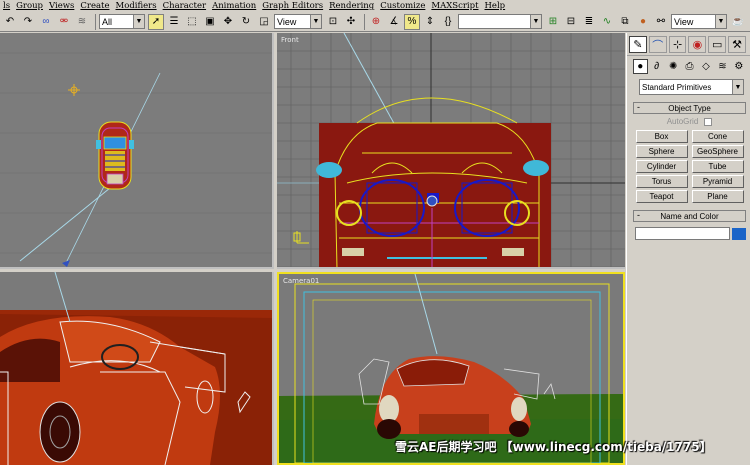 The height and width of the screenshot is (465, 750). Describe the element at coordinates (661, 136) in the screenshot. I see `box-button: Box` at that location.